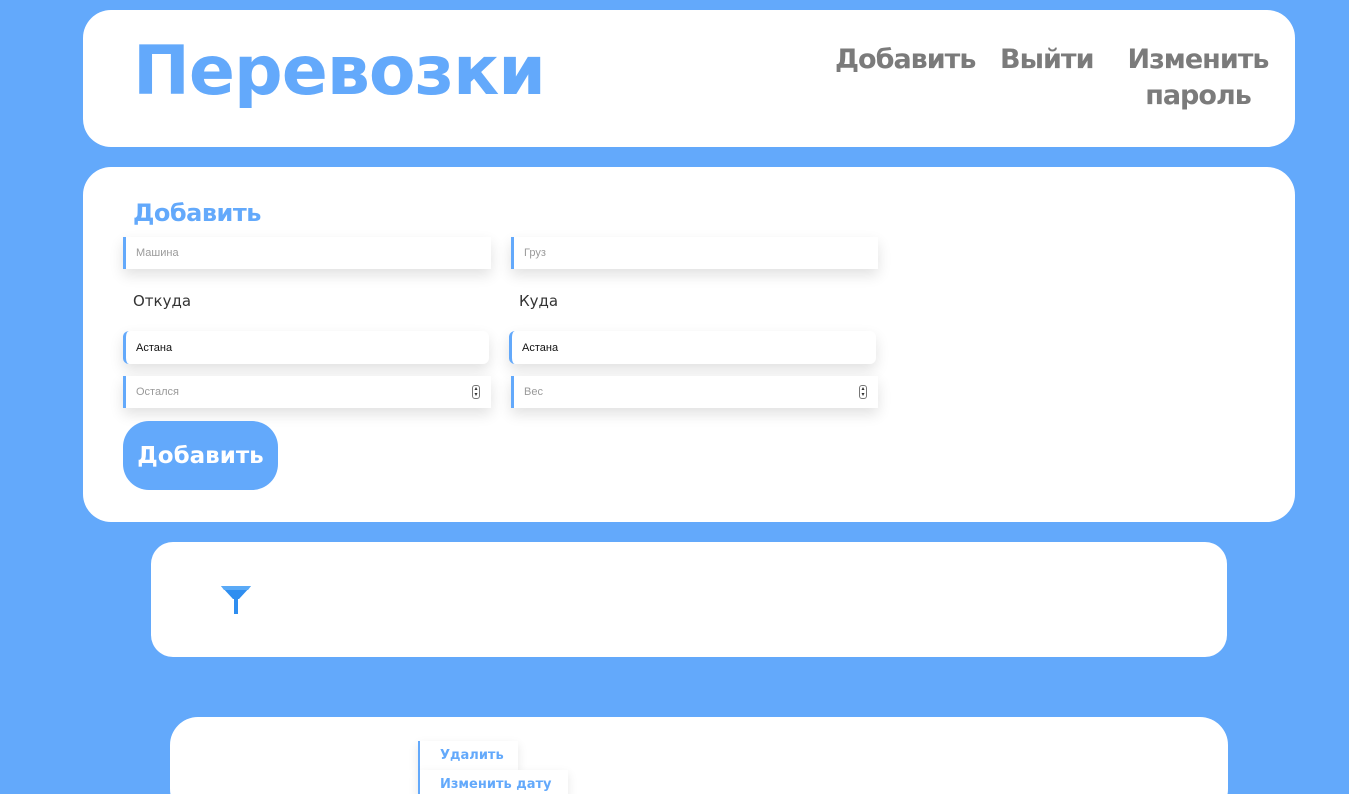  What do you see at coordinates (539, 301) in the screenshot?
I see `to-label: Куда` at bounding box center [539, 301].